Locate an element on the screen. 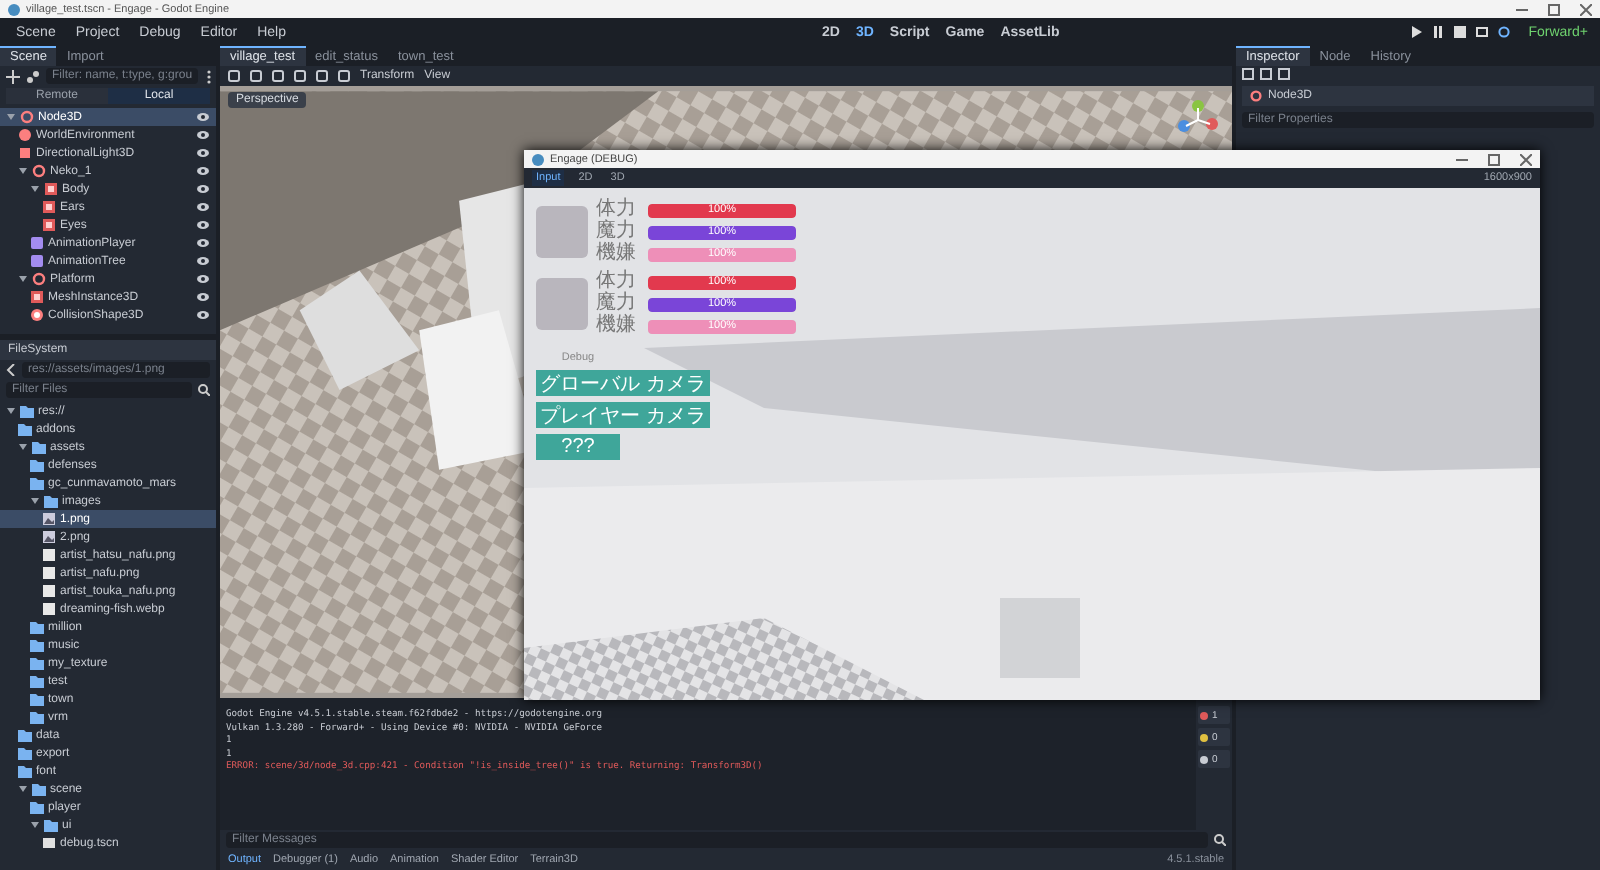  scene-icon is located at coordinates (49, 843).